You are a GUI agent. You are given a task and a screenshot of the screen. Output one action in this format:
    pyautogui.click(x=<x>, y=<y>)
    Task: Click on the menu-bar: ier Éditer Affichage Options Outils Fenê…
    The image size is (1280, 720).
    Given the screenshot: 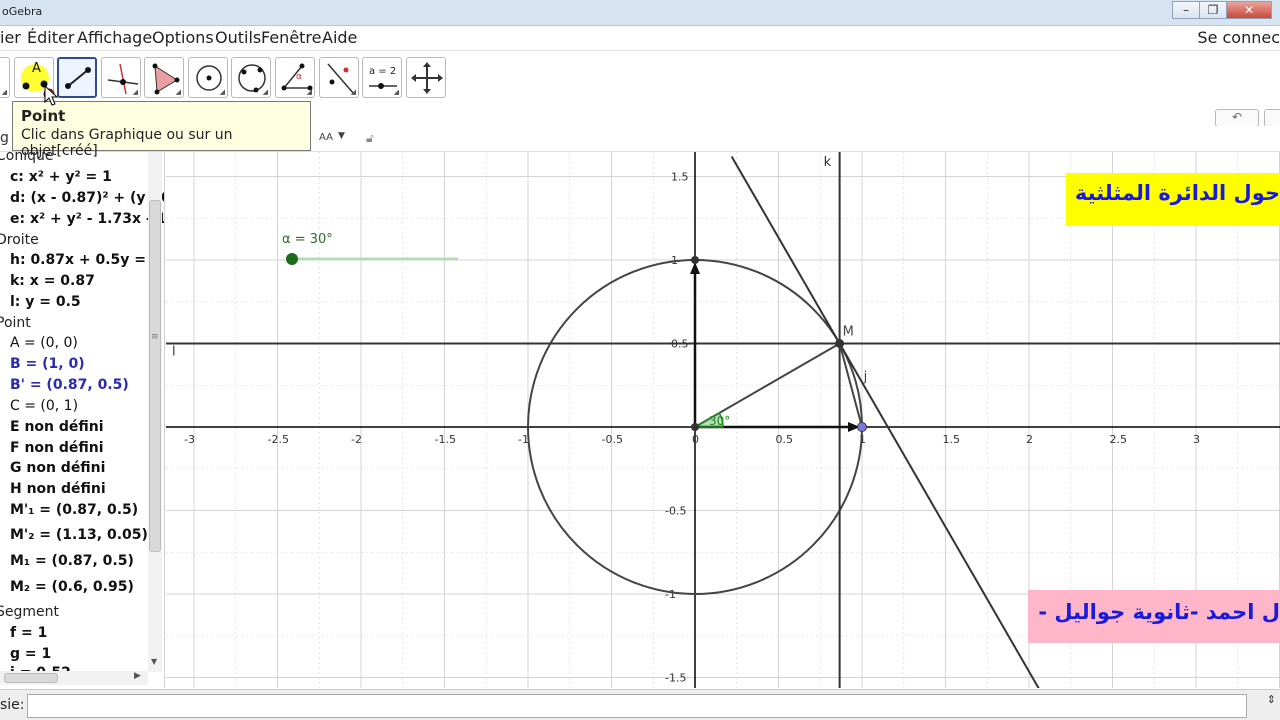 What is the action you would take?
    pyautogui.click(x=640, y=38)
    